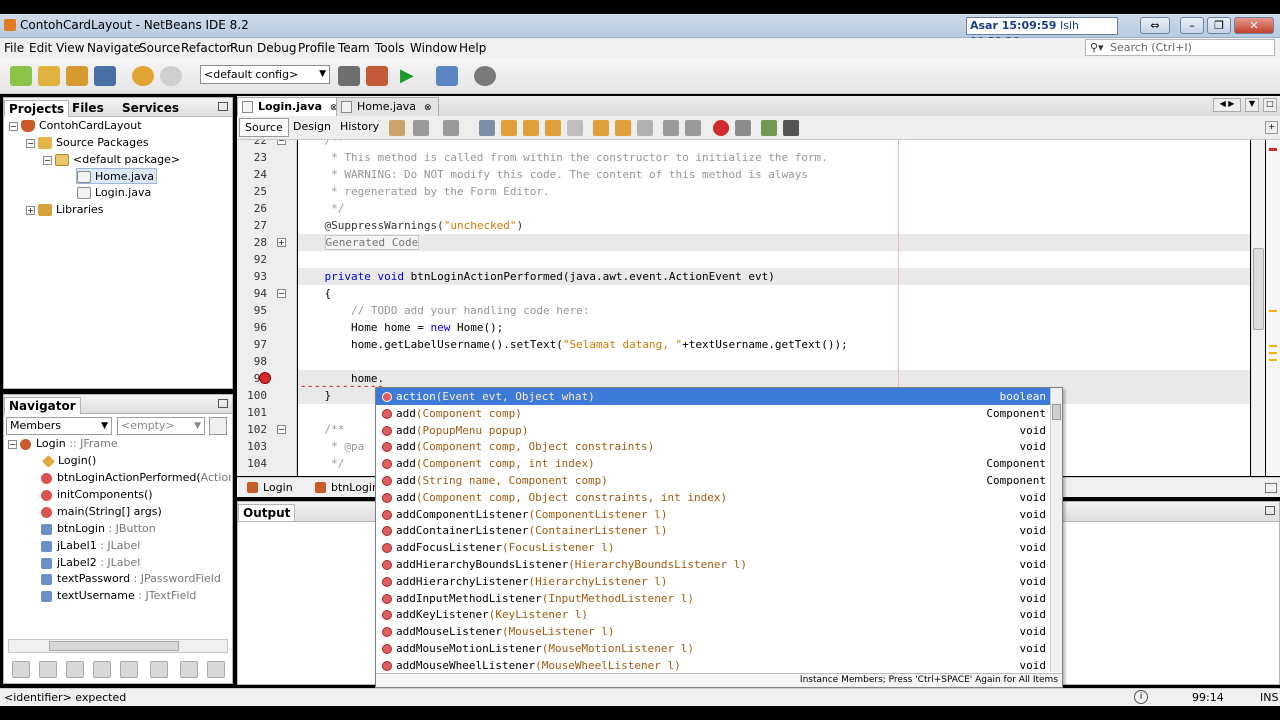 Image resolution: width=1280 pixels, height=720 pixels. What do you see at coordinates (30, 210) in the screenshot?
I see `expand-icon: +` at bounding box center [30, 210].